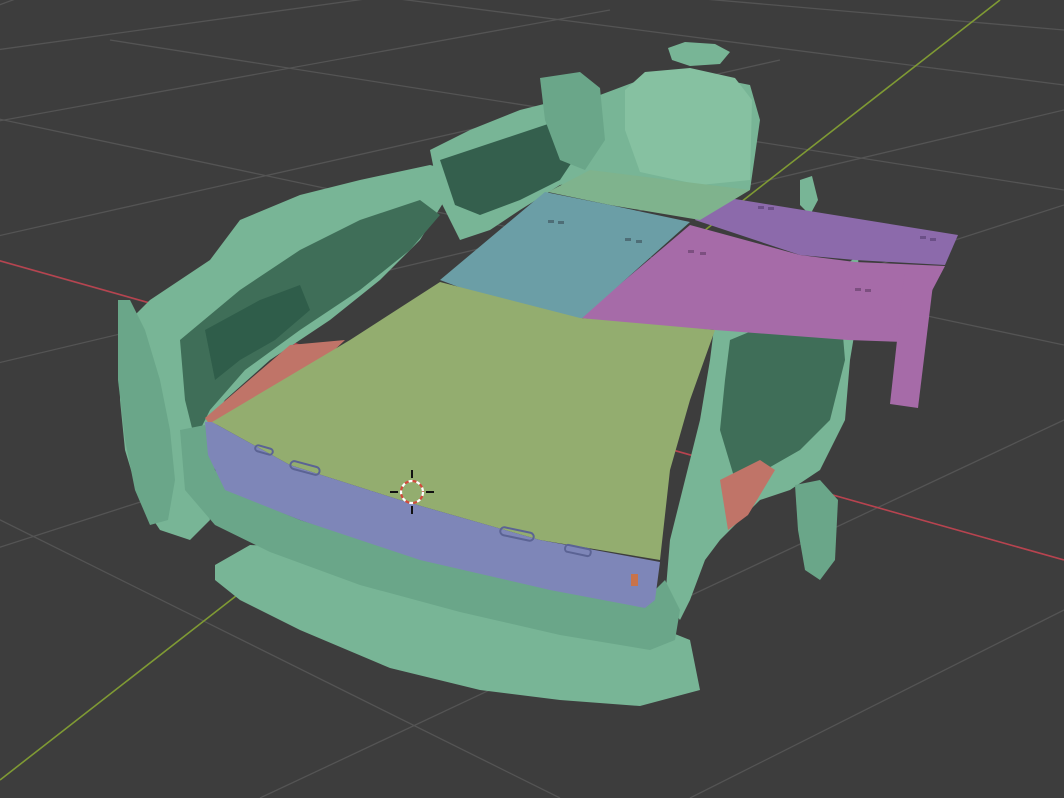  I want to click on right-rear-fragment, so click(816, 530).